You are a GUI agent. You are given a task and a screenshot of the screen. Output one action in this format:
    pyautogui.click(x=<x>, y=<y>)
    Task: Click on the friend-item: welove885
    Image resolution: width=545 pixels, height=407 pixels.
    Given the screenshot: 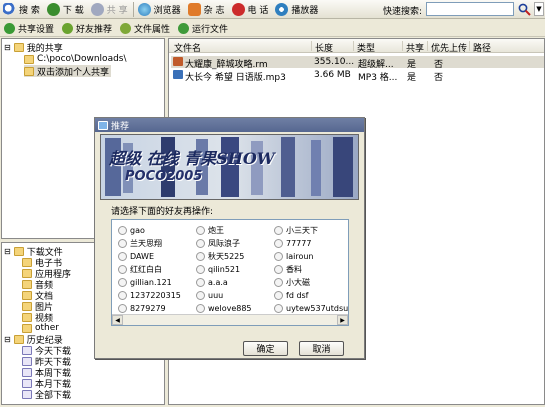 What is the action you would take?
    pyautogui.click(x=224, y=308)
    